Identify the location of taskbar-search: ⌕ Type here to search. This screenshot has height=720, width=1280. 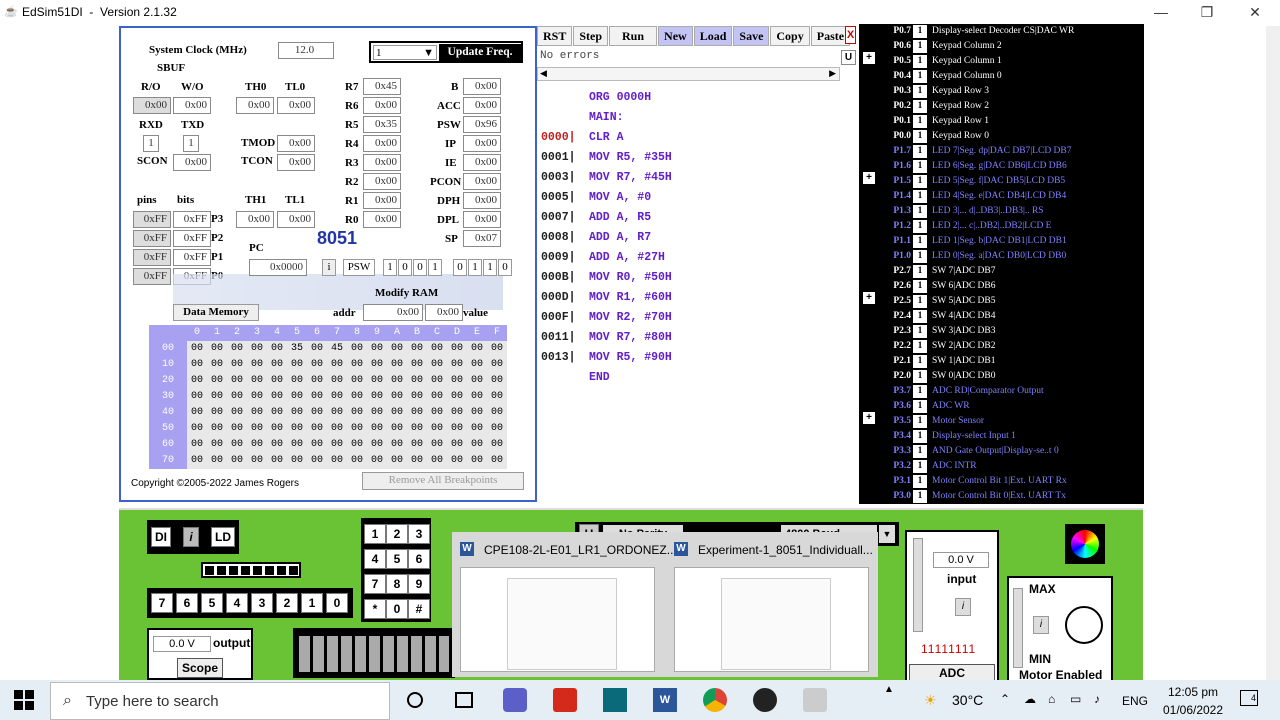
(220, 701).